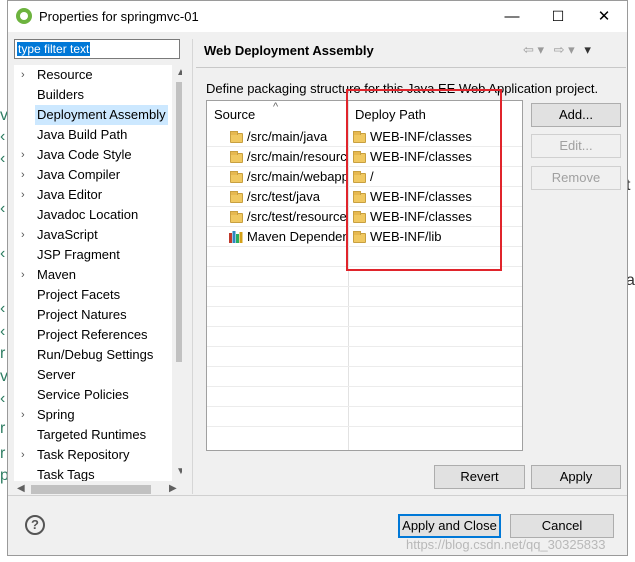 This screenshot has height=562, width=635. What do you see at coordinates (179, 72) in the screenshot?
I see `scroll-up-icon: ▲` at bounding box center [179, 72].